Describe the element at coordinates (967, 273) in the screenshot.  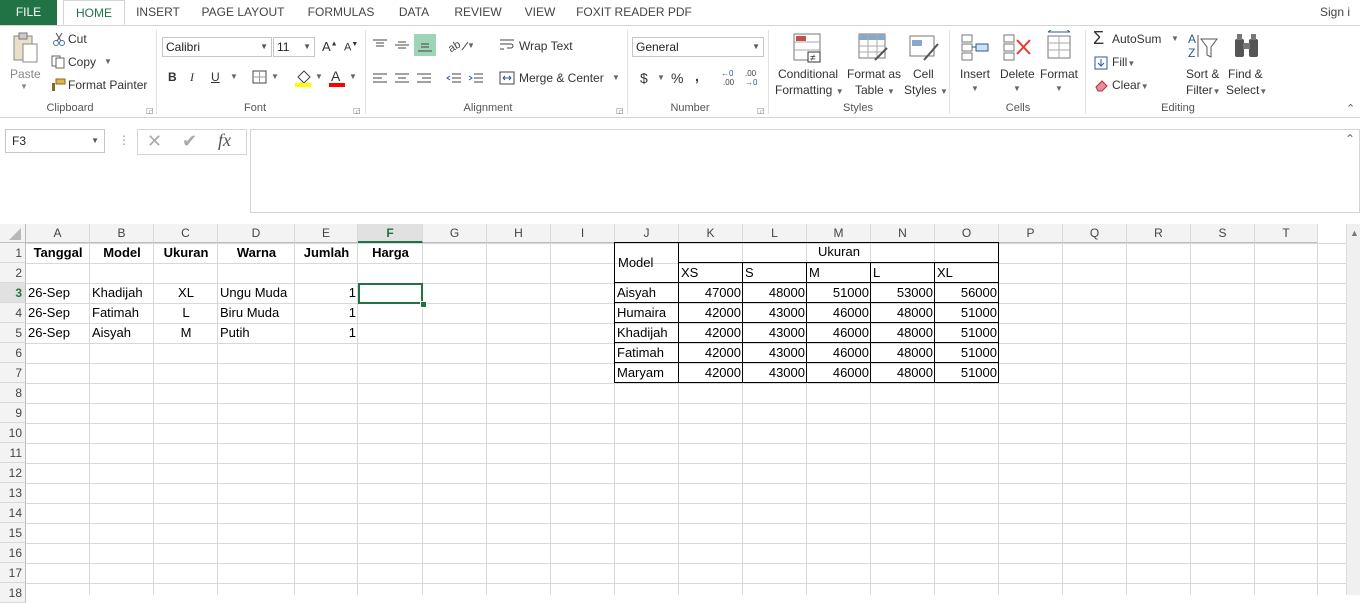
I see `size-header-xl: XL` at that location.